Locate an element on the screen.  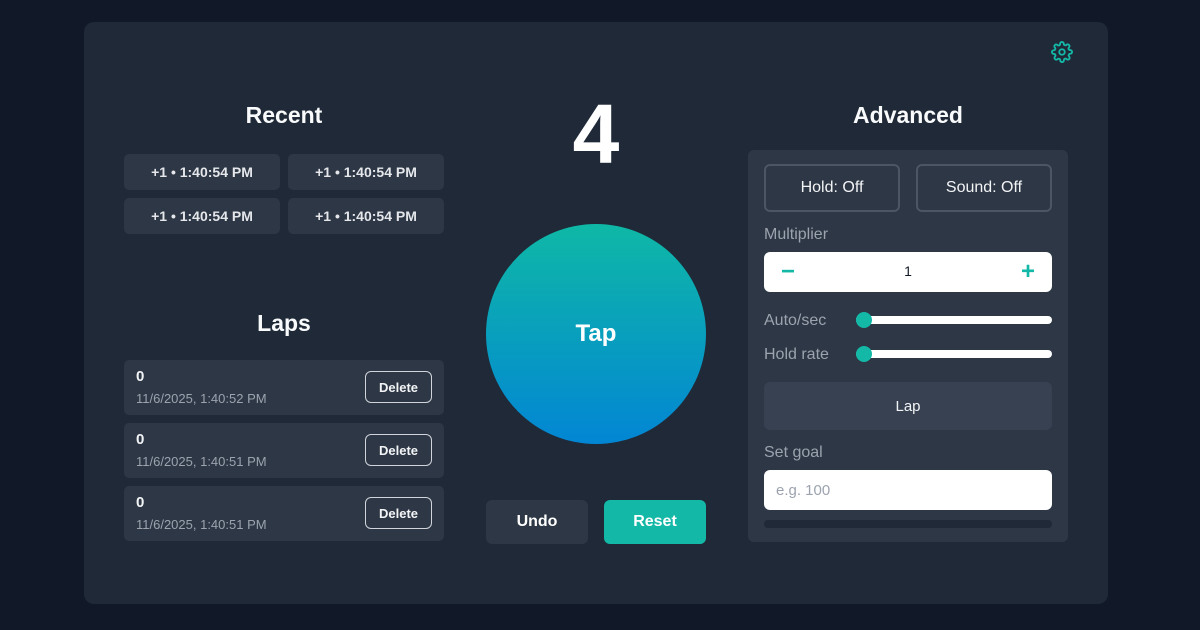
undo-button: Undo is located at coordinates (537, 522).